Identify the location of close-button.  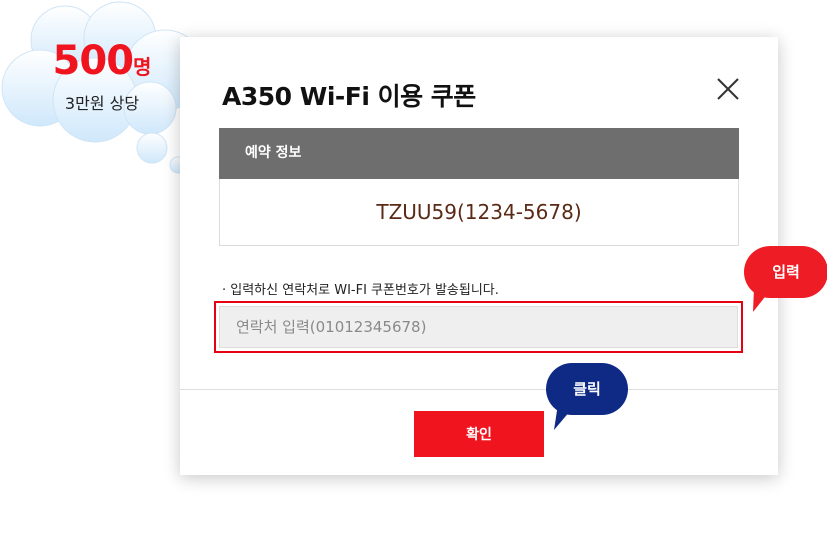
(728, 89).